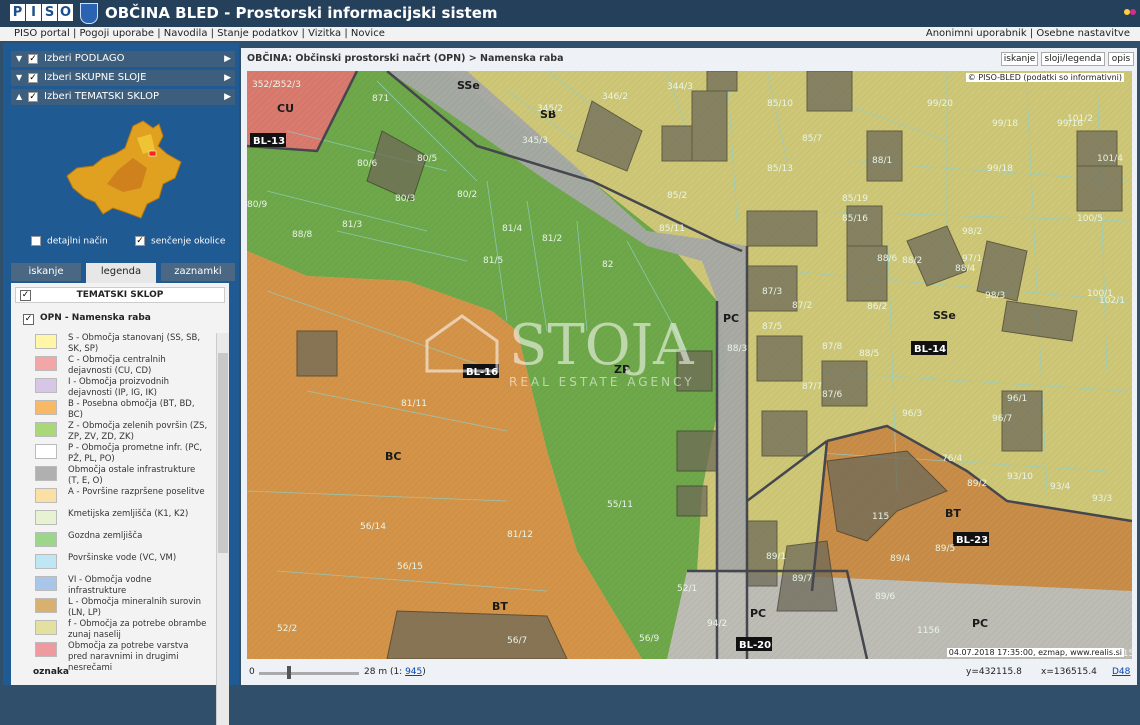 The width and height of the screenshot is (1140, 725). I want to click on scale-ratio-link: 945, so click(413, 672).